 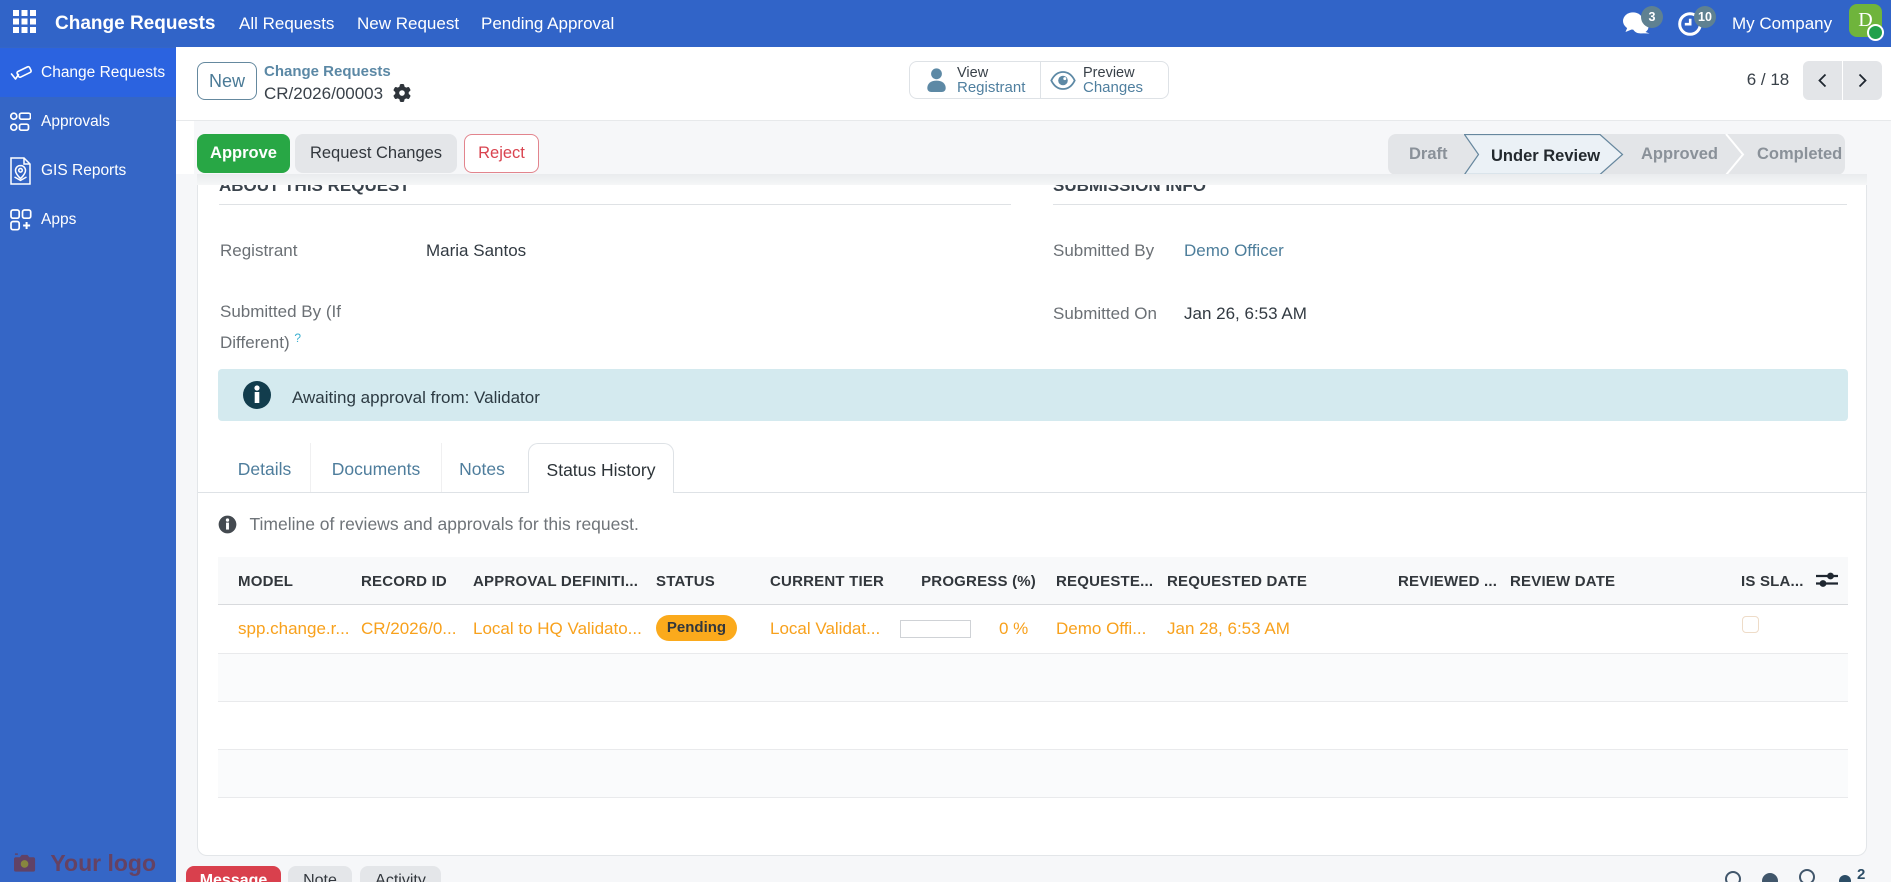 I want to click on svg-text: 2, so click(x=1861, y=874).